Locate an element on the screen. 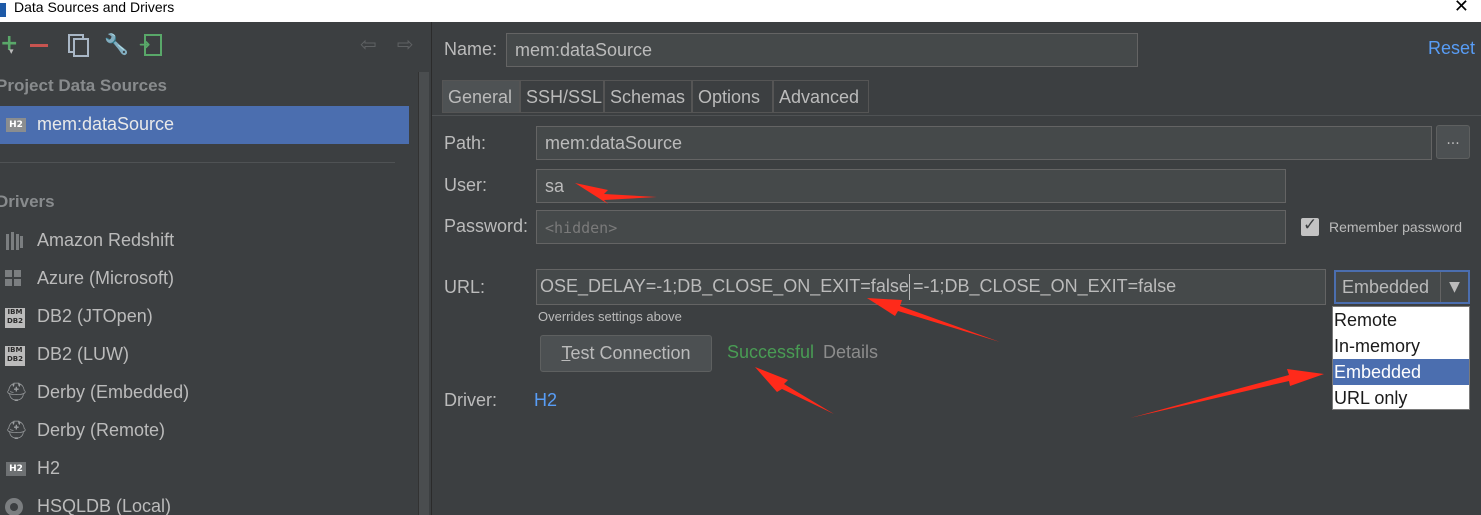 The image size is (1481, 515). windows-icon is located at coordinates (13, 278).